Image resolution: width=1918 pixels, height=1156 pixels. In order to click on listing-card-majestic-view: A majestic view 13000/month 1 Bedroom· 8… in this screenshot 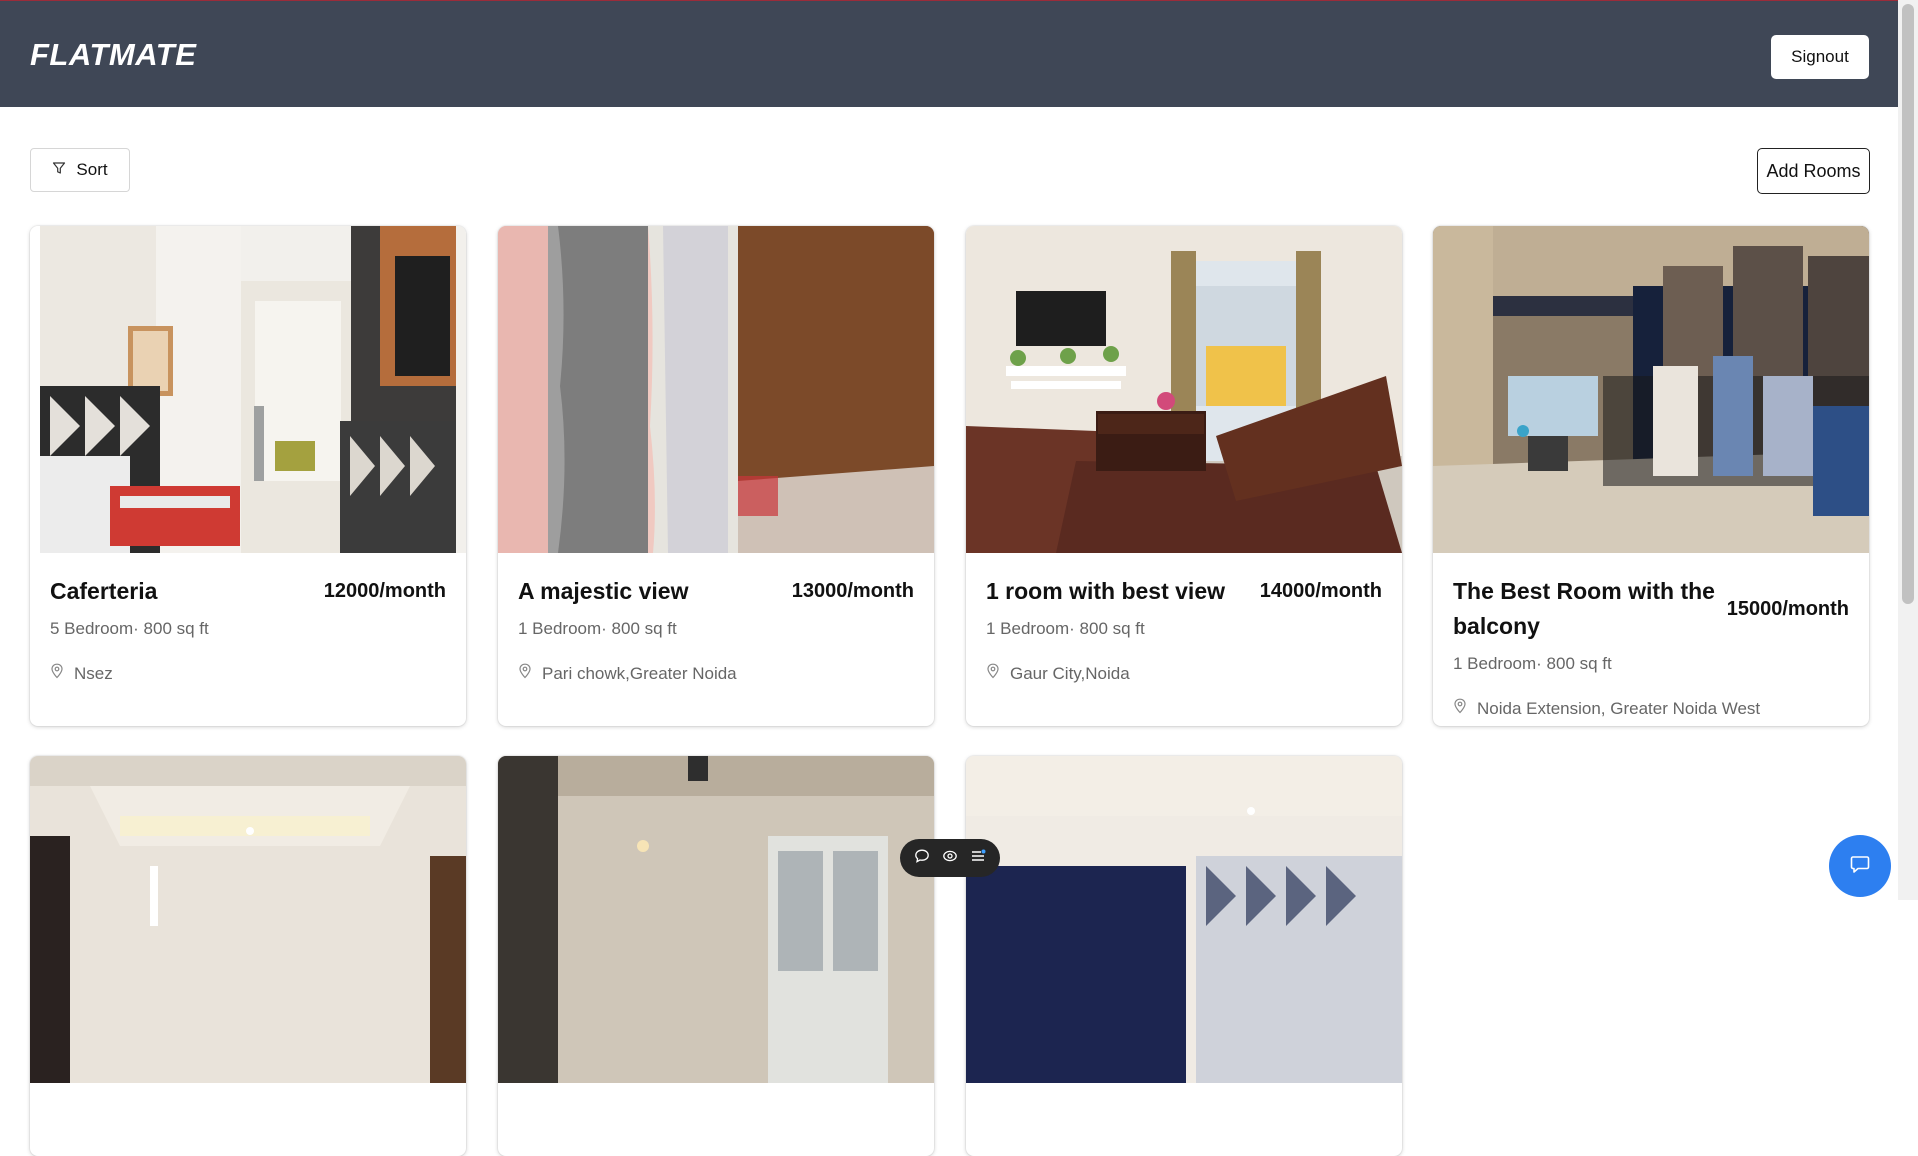, I will do `click(716, 476)`.